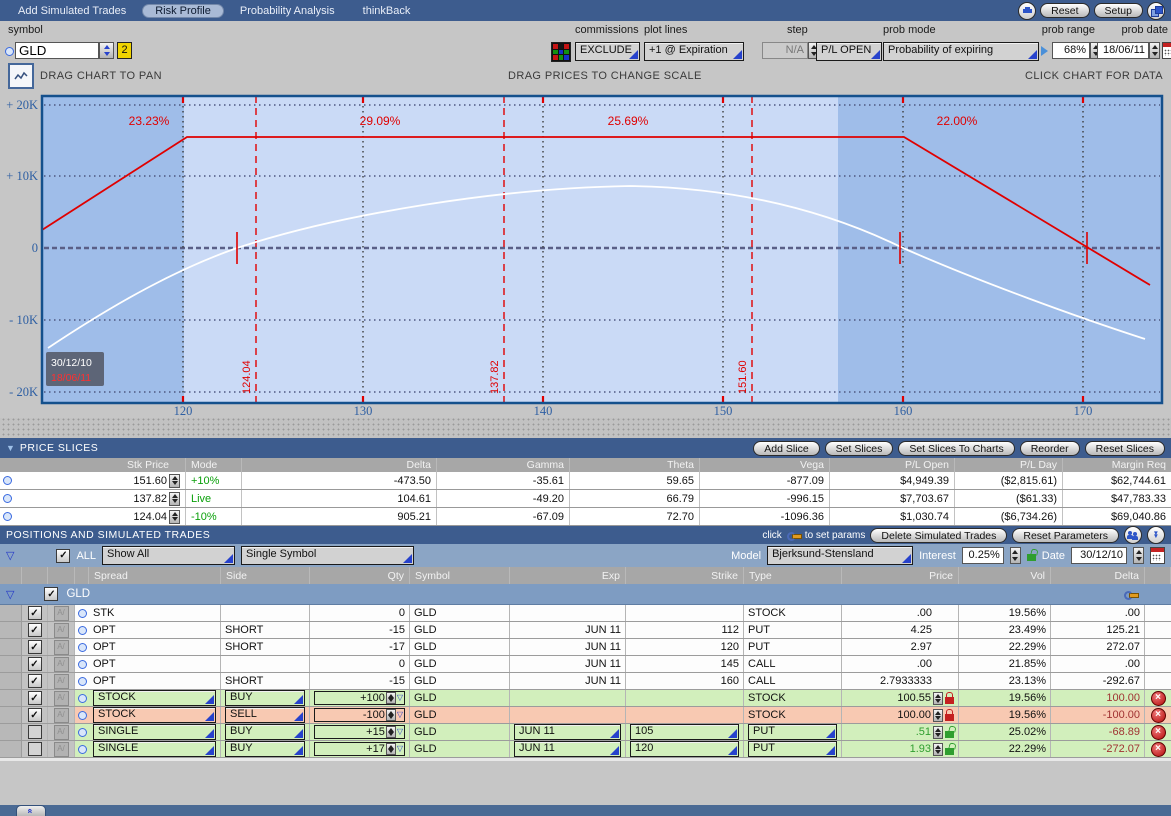 The width and height of the screenshot is (1171, 816). I want to click on col-exp: Exp, so click(568, 575).